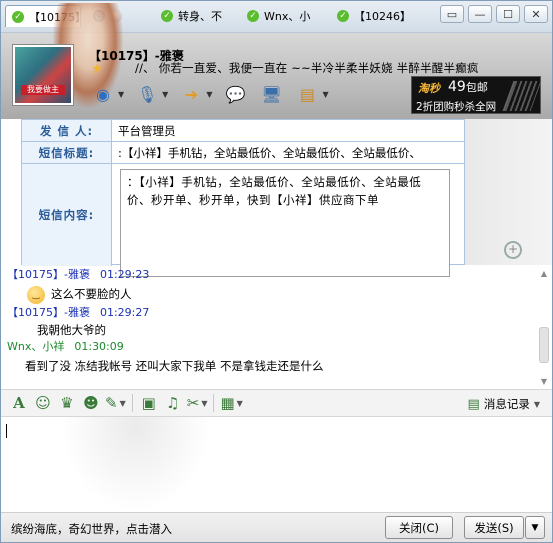  Describe the element at coordinates (267, 275) in the screenshot. I see `message-header: 【10175】-雅褒 01:29:23` at that location.